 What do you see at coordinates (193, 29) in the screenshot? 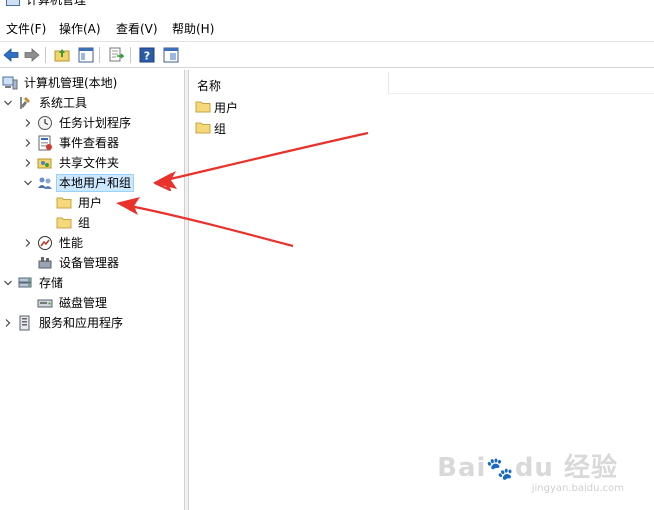
I see `menu-help: 帮助(H)` at bounding box center [193, 29].